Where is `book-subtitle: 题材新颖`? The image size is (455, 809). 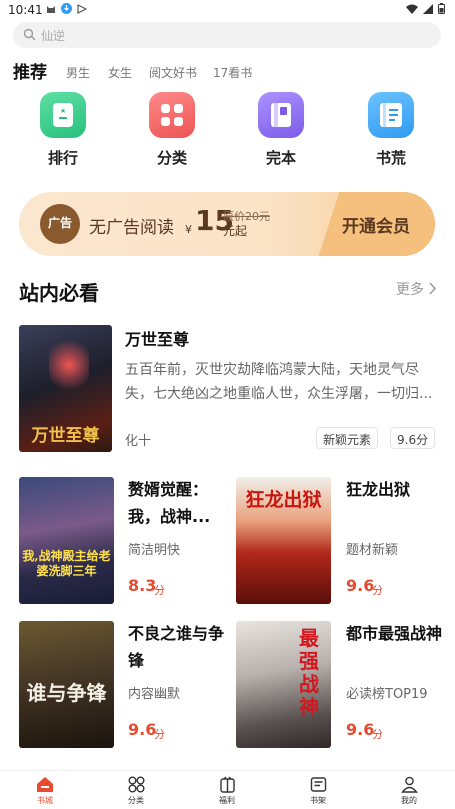 book-subtitle: 题材新颖 is located at coordinates (372, 550).